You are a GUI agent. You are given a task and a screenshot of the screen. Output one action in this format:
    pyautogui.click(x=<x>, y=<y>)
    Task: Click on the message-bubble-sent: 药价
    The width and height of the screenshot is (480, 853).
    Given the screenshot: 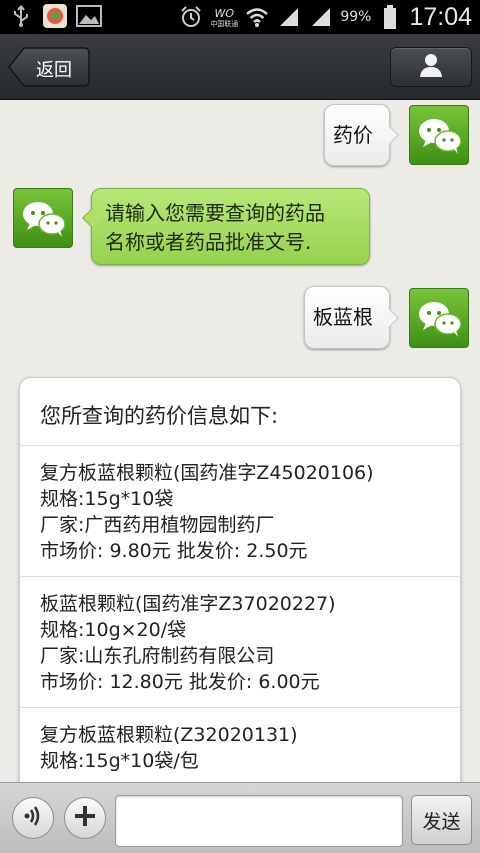 What is the action you would take?
    pyautogui.click(x=361, y=135)
    